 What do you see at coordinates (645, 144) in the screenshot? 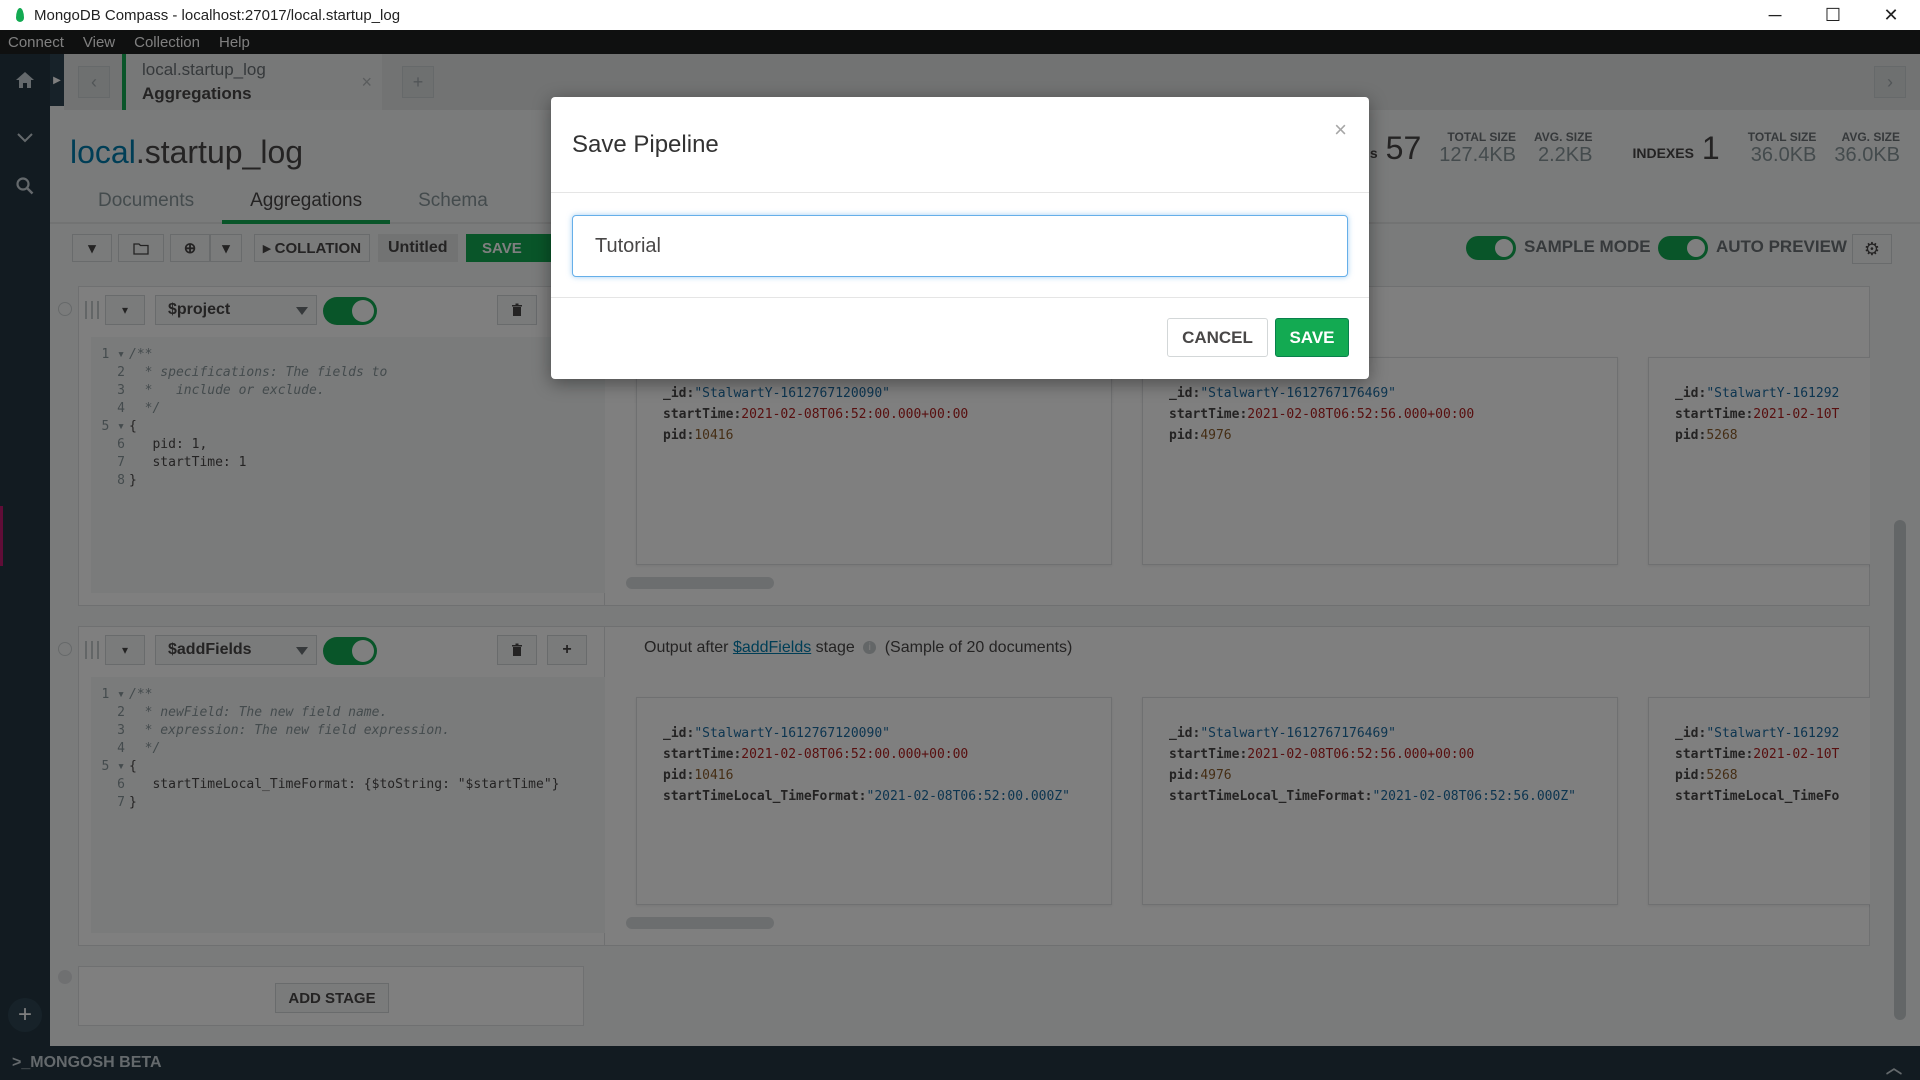
I see `modal-title: Save Pipeline` at bounding box center [645, 144].